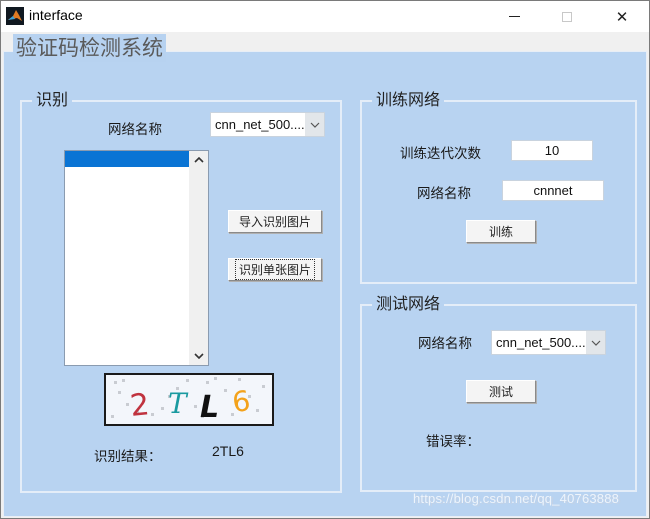 The height and width of the screenshot is (519, 650). I want to click on training-iterations-label: 训练迭代次数, so click(440, 154).